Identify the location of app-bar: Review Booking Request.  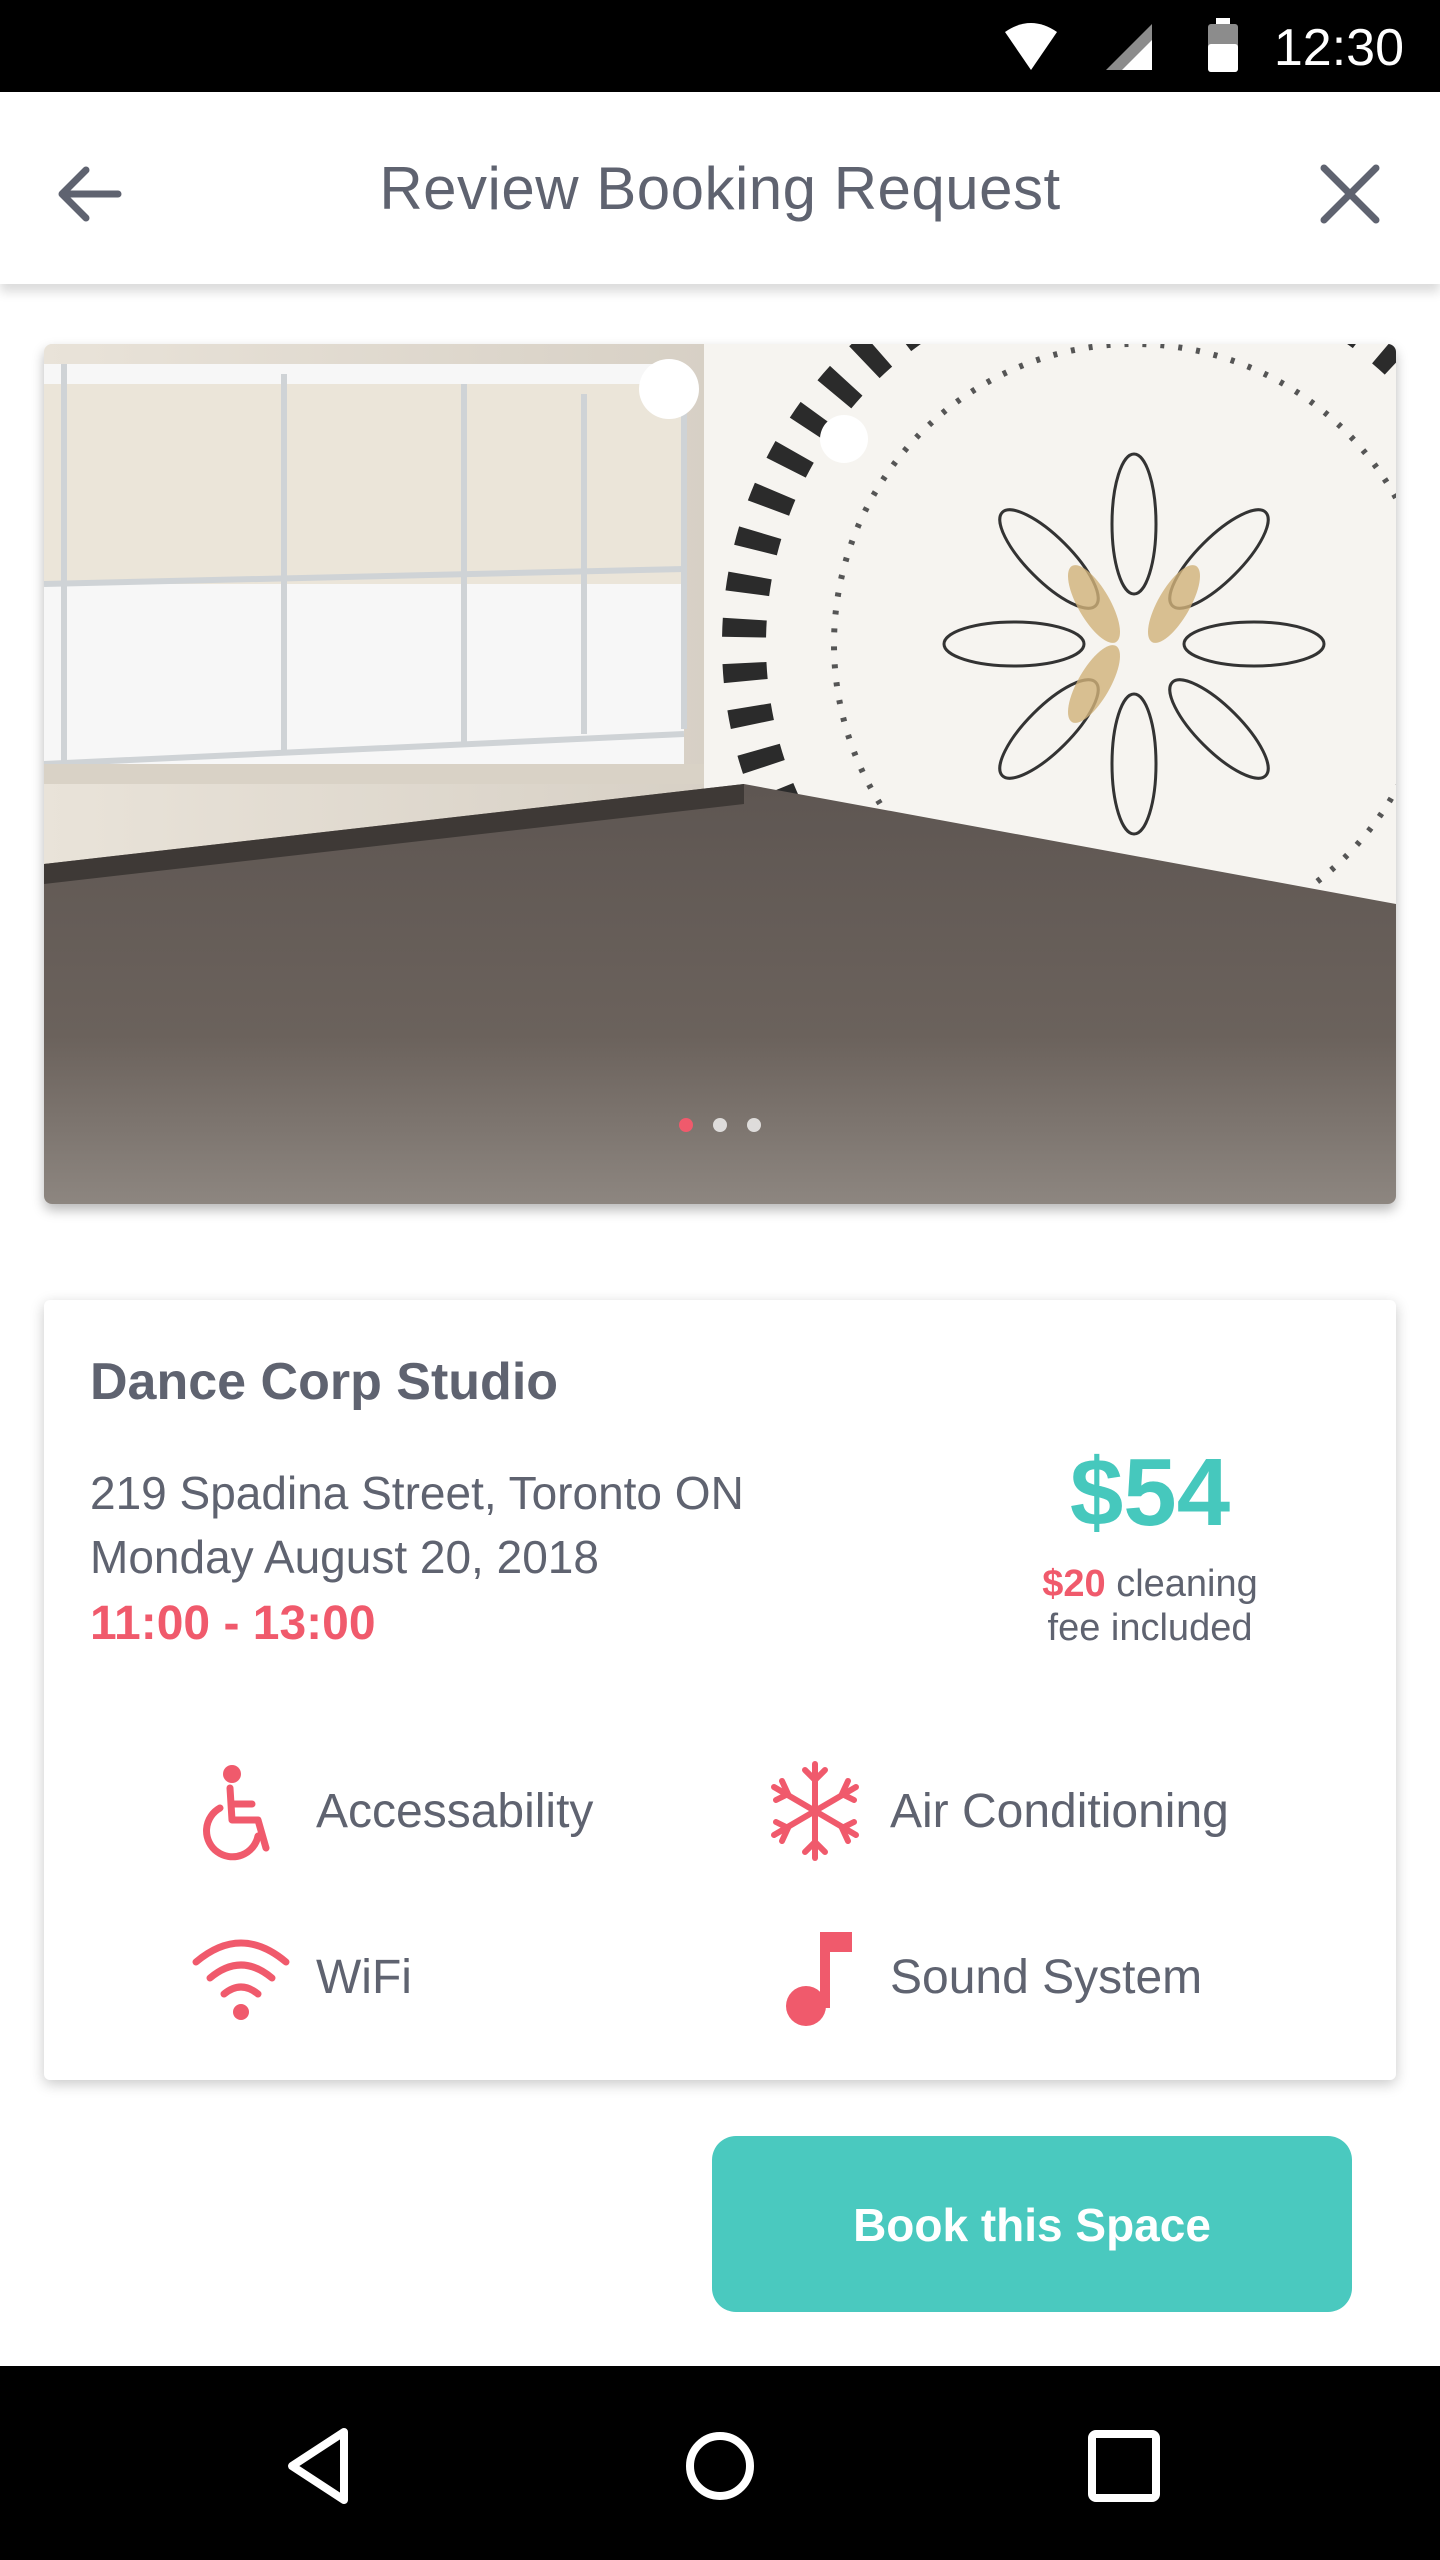
(720, 188).